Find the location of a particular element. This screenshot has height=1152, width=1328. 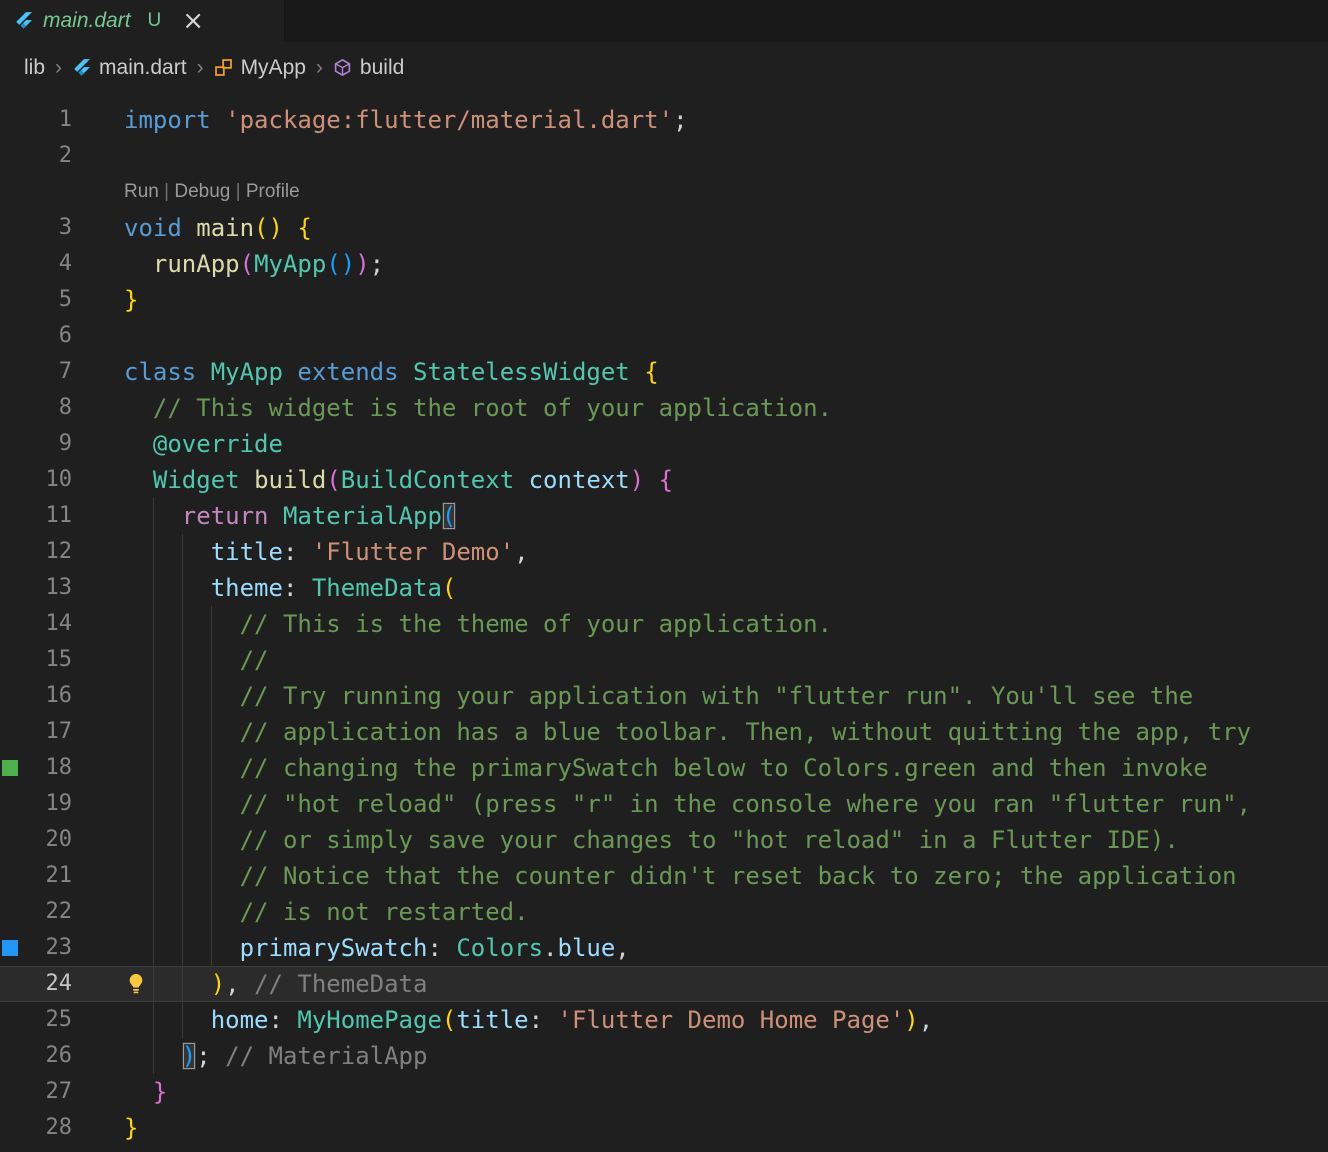

line-number: 27 is located at coordinates (59, 1091).